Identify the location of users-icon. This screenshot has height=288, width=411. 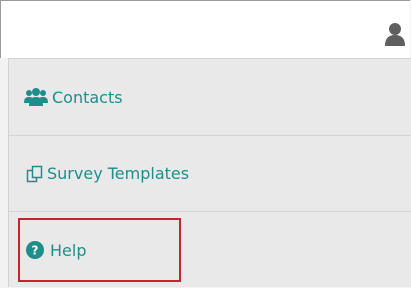
(36, 97).